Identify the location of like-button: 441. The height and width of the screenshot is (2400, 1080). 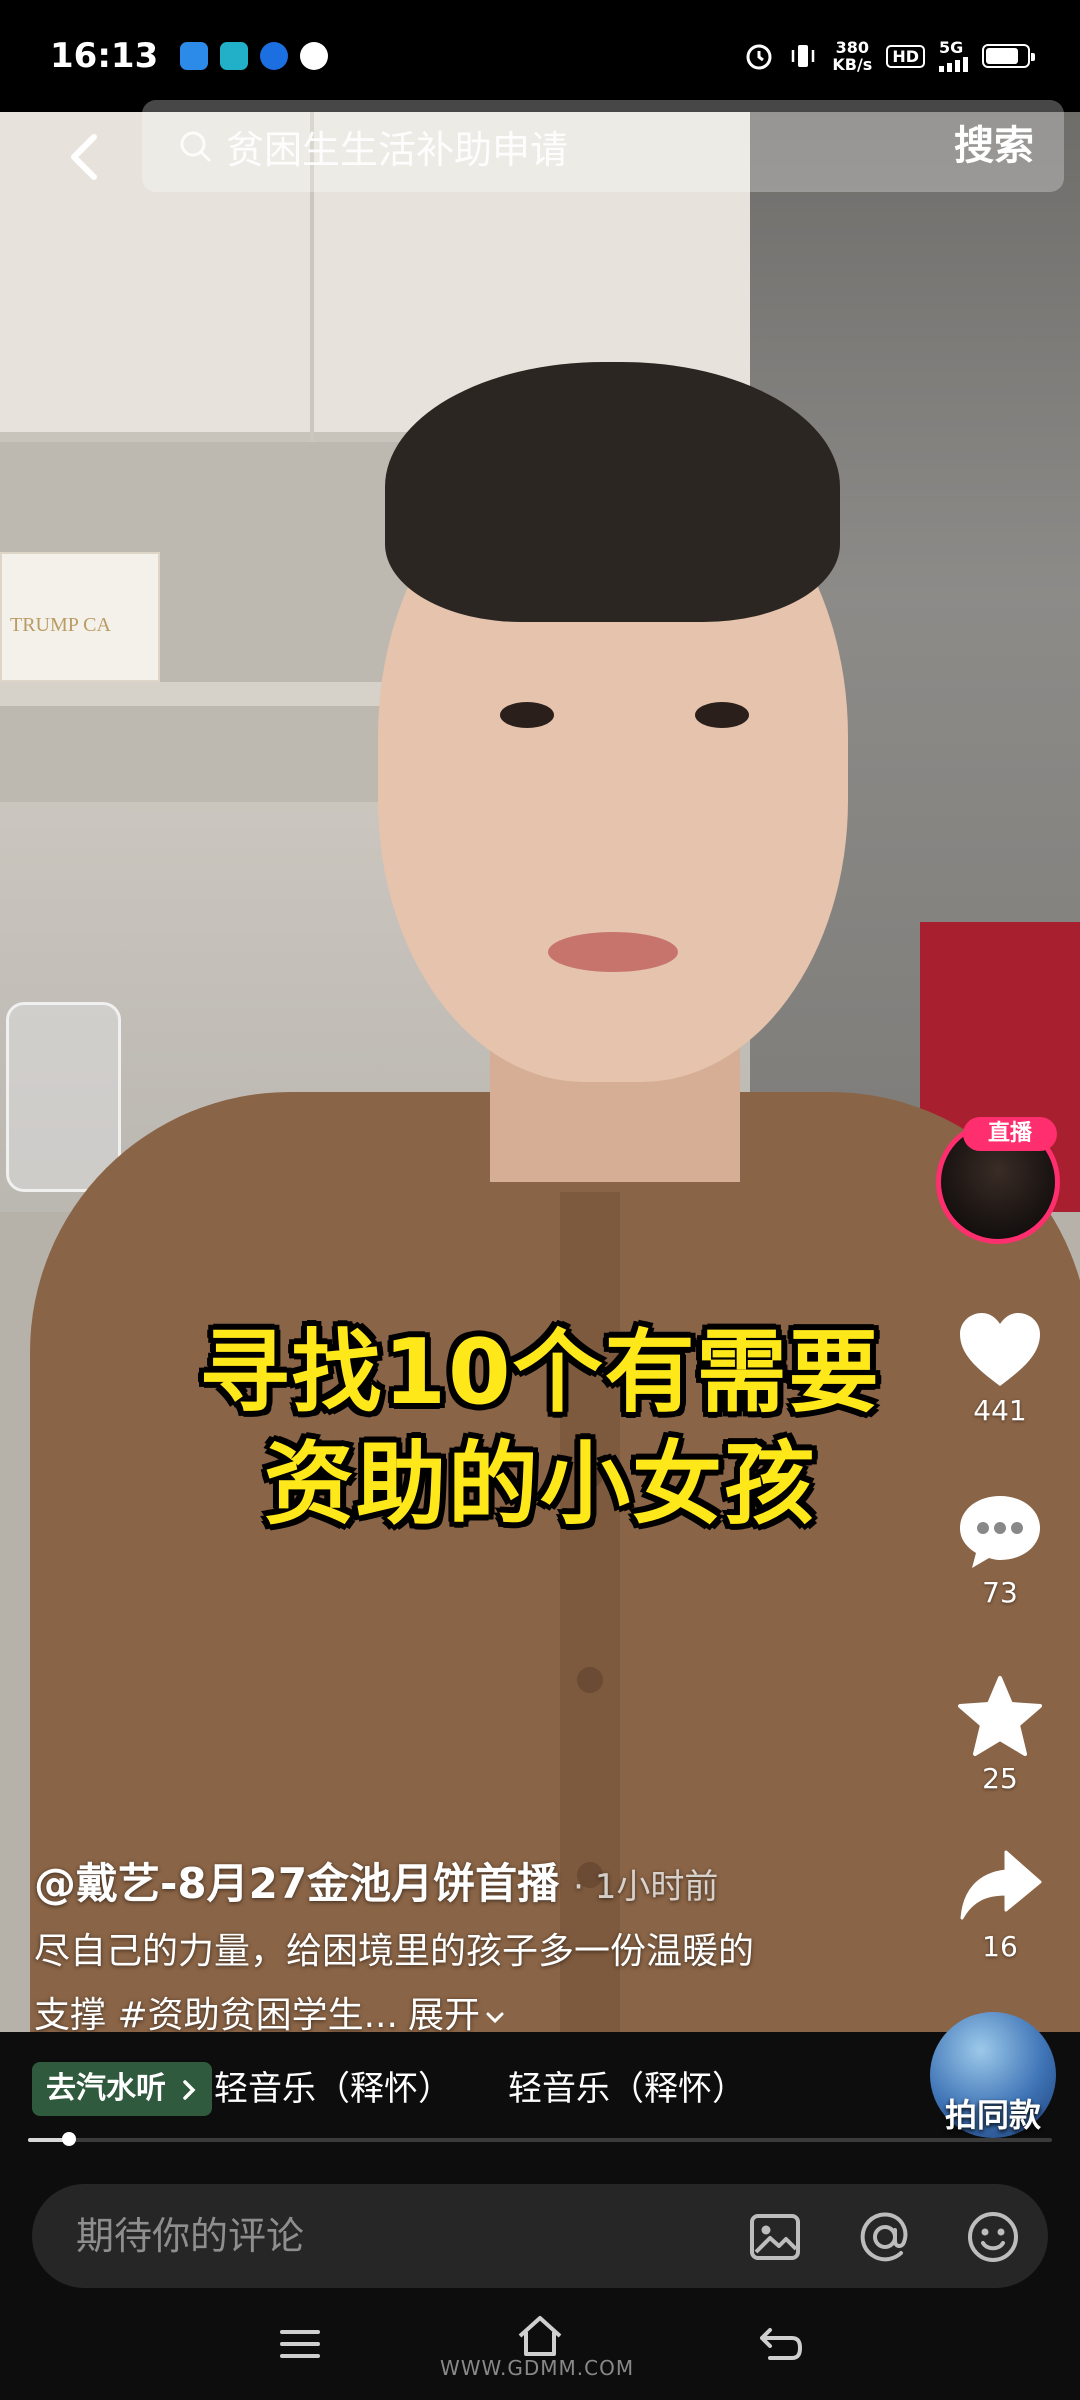
(1000, 1368).